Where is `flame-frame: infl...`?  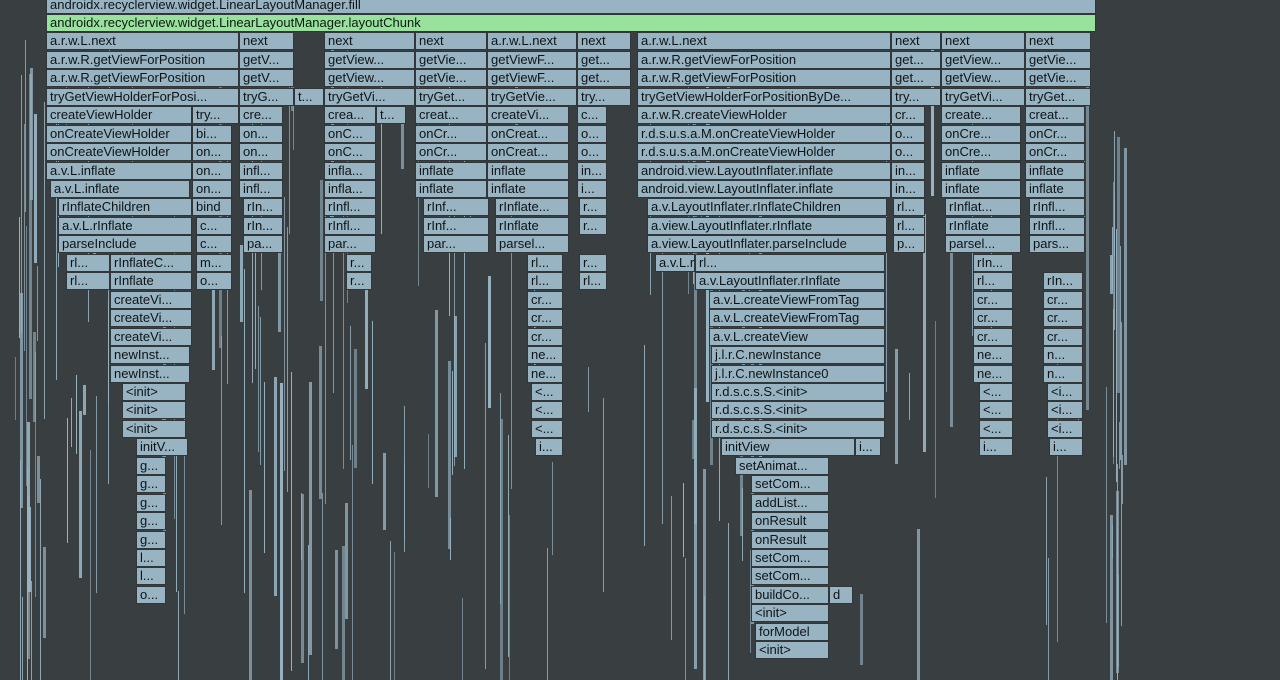
flame-frame: infl... is located at coordinates (261, 189).